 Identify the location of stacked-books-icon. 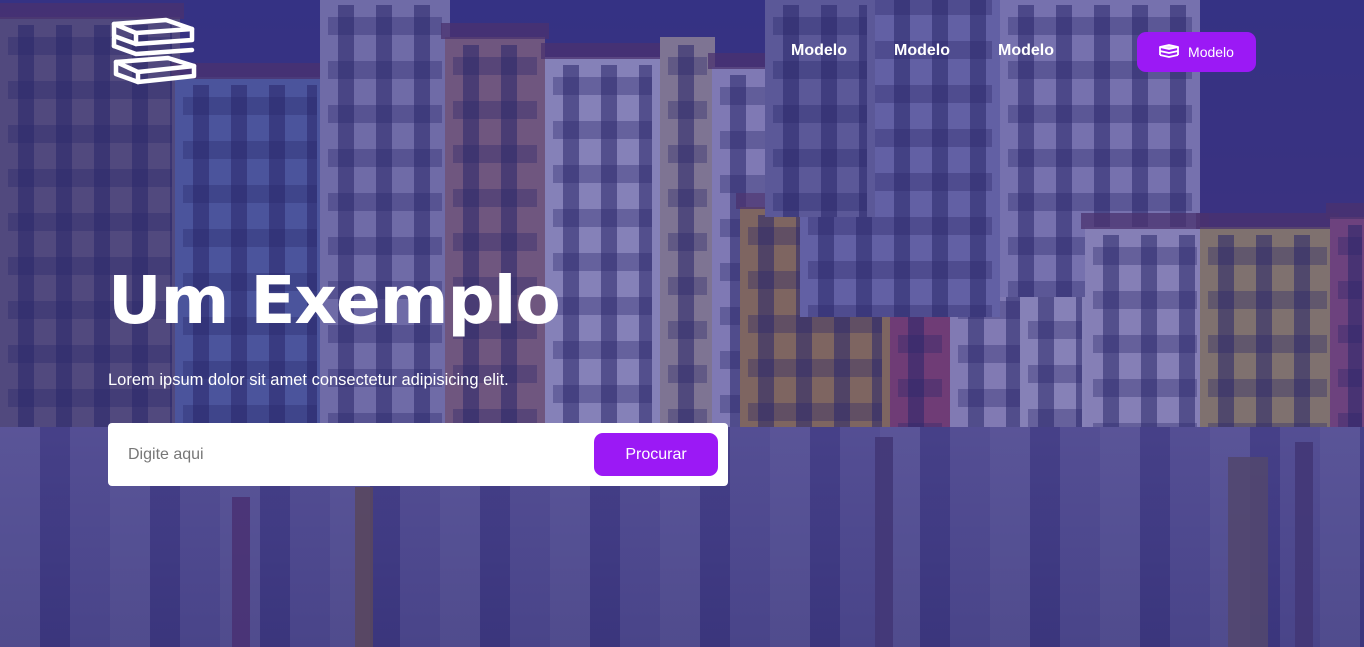
(154, 52).